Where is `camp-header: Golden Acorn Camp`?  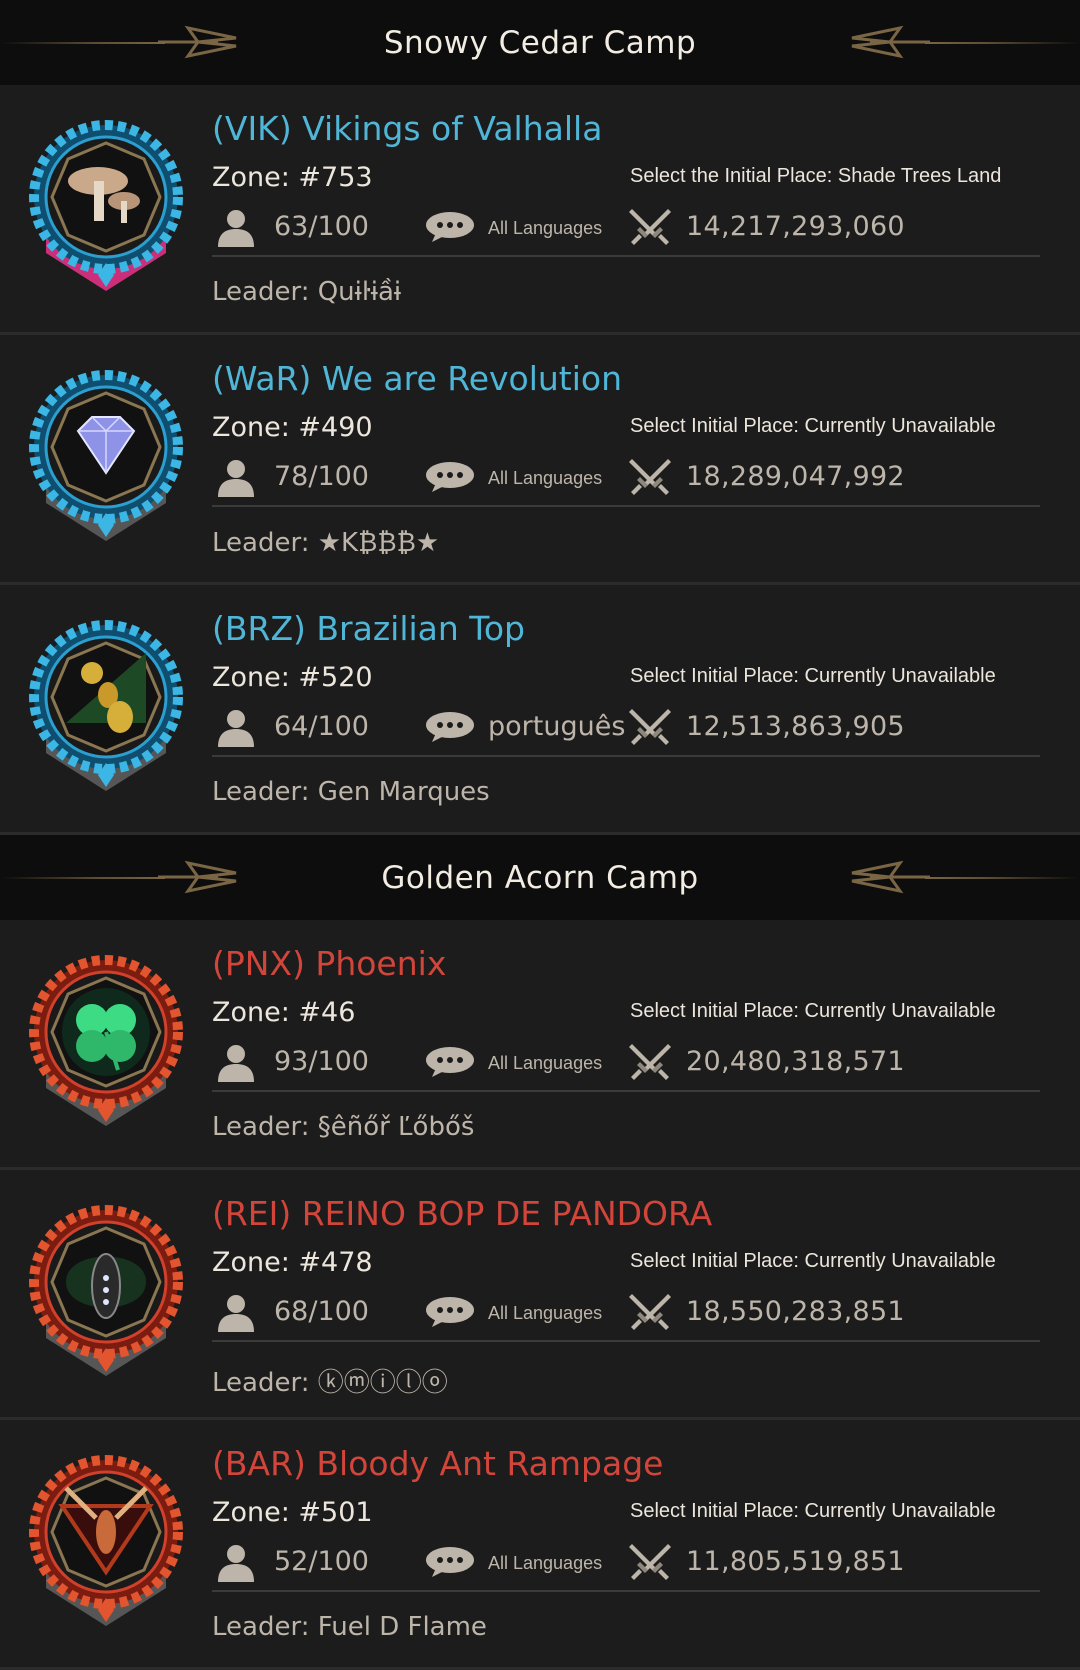 camp-header: Golden Acorn Camp is located at coordinates (540, 877).